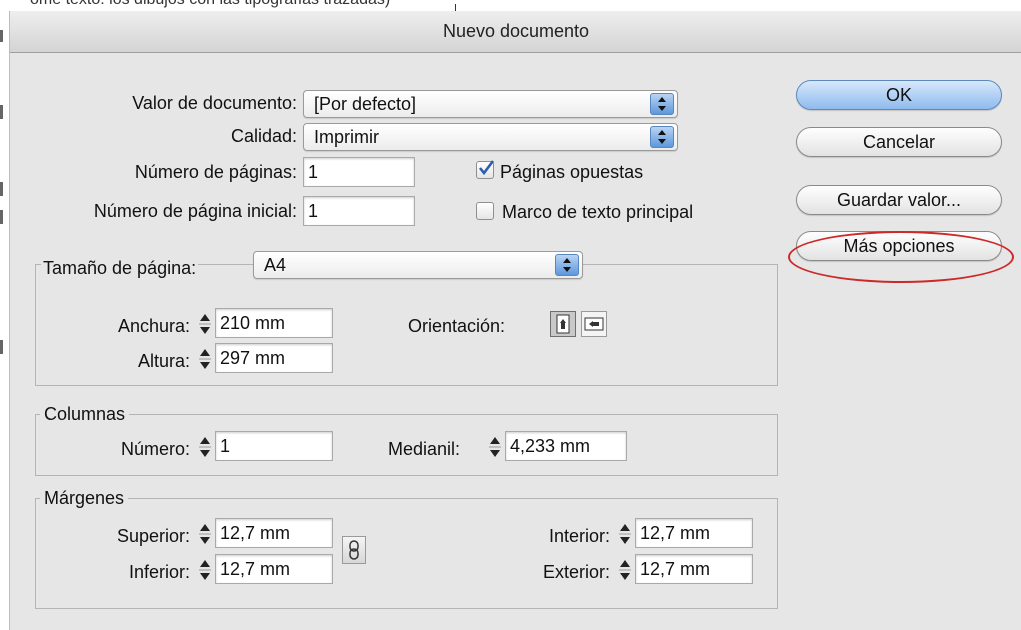 The width and height of the screenshot is (1021, 630). I want to click on chain-link-icon, so click(354, 550).